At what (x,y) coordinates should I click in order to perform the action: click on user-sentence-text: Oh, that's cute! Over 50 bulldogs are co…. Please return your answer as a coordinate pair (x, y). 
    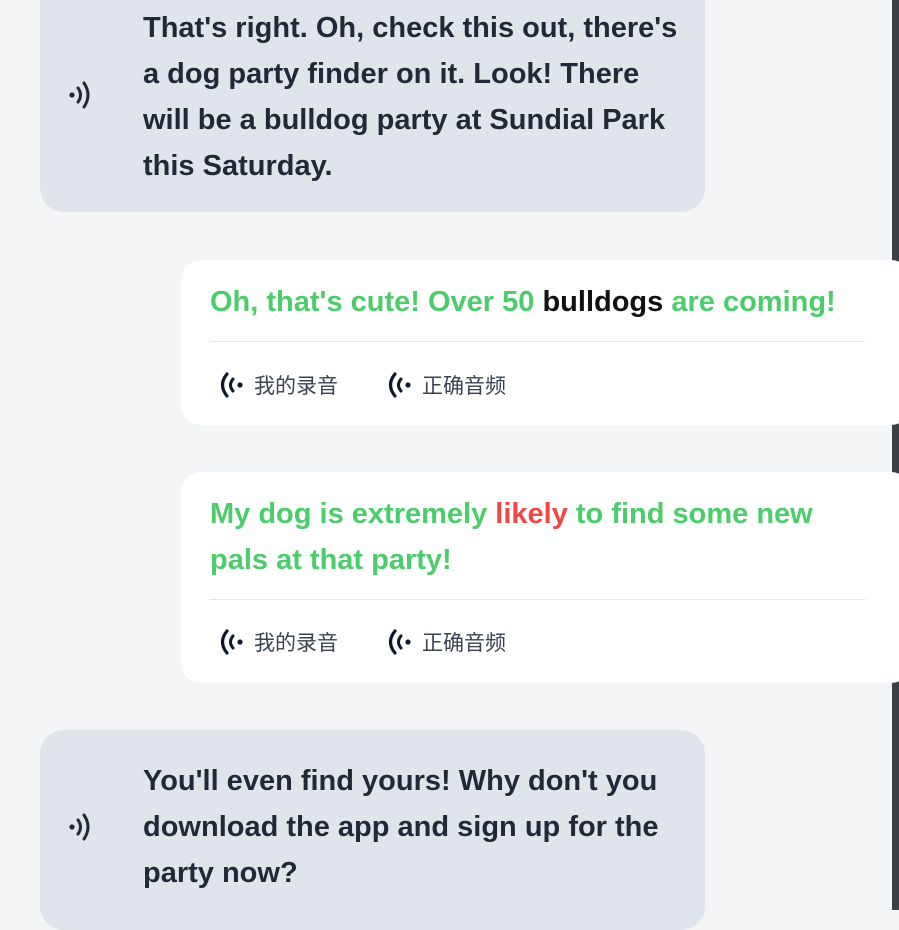
    Looking at the image, I should click on (530, 302).